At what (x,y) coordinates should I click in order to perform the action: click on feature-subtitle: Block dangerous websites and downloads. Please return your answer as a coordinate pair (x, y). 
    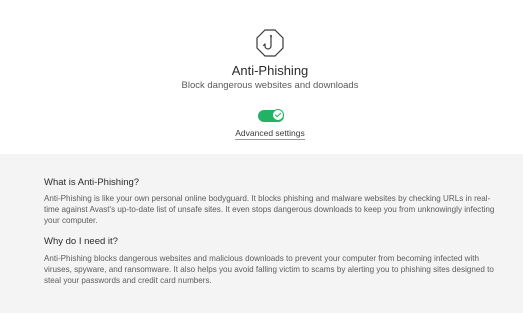
    Looking at the image, I should click on (270, 85).